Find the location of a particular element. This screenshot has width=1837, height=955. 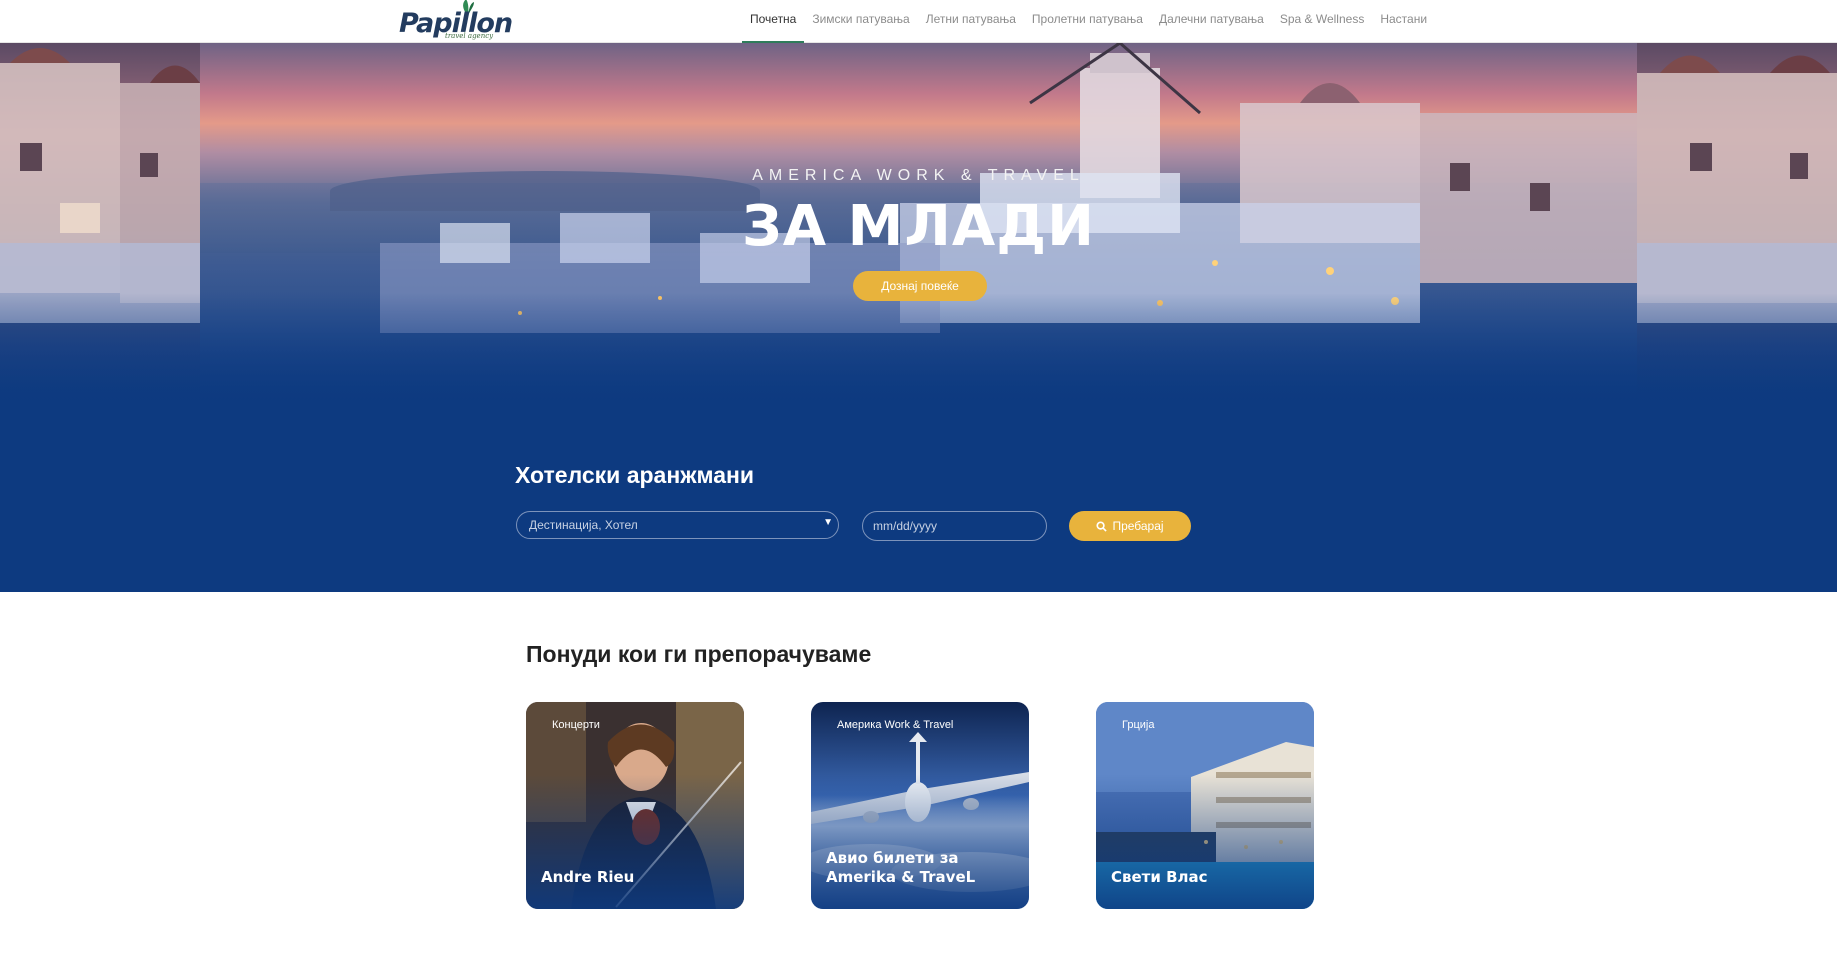

hero-fade is located at coordinates (918, 350).